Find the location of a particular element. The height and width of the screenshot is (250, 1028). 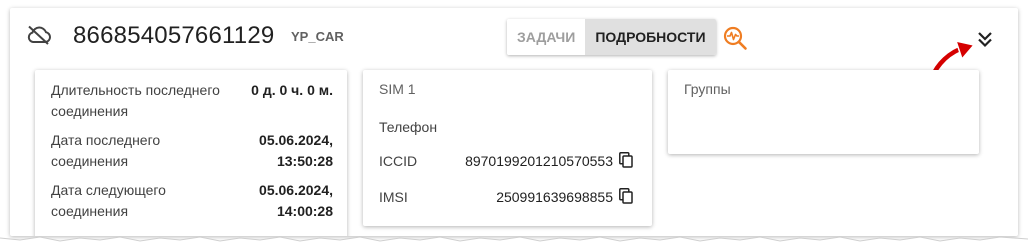

sim-title: SIM 1 is located at coordinates (397, 89).